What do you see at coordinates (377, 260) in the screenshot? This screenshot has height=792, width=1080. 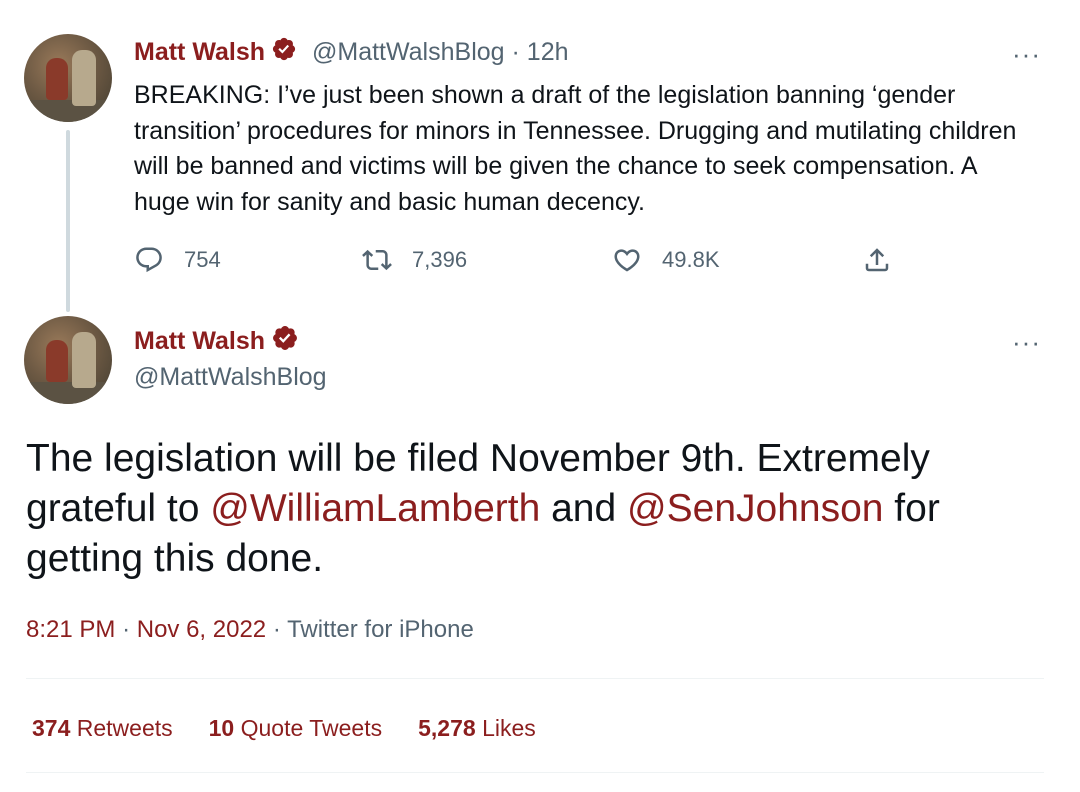 I see `retweet-icon` at bounding box center [377, 260].